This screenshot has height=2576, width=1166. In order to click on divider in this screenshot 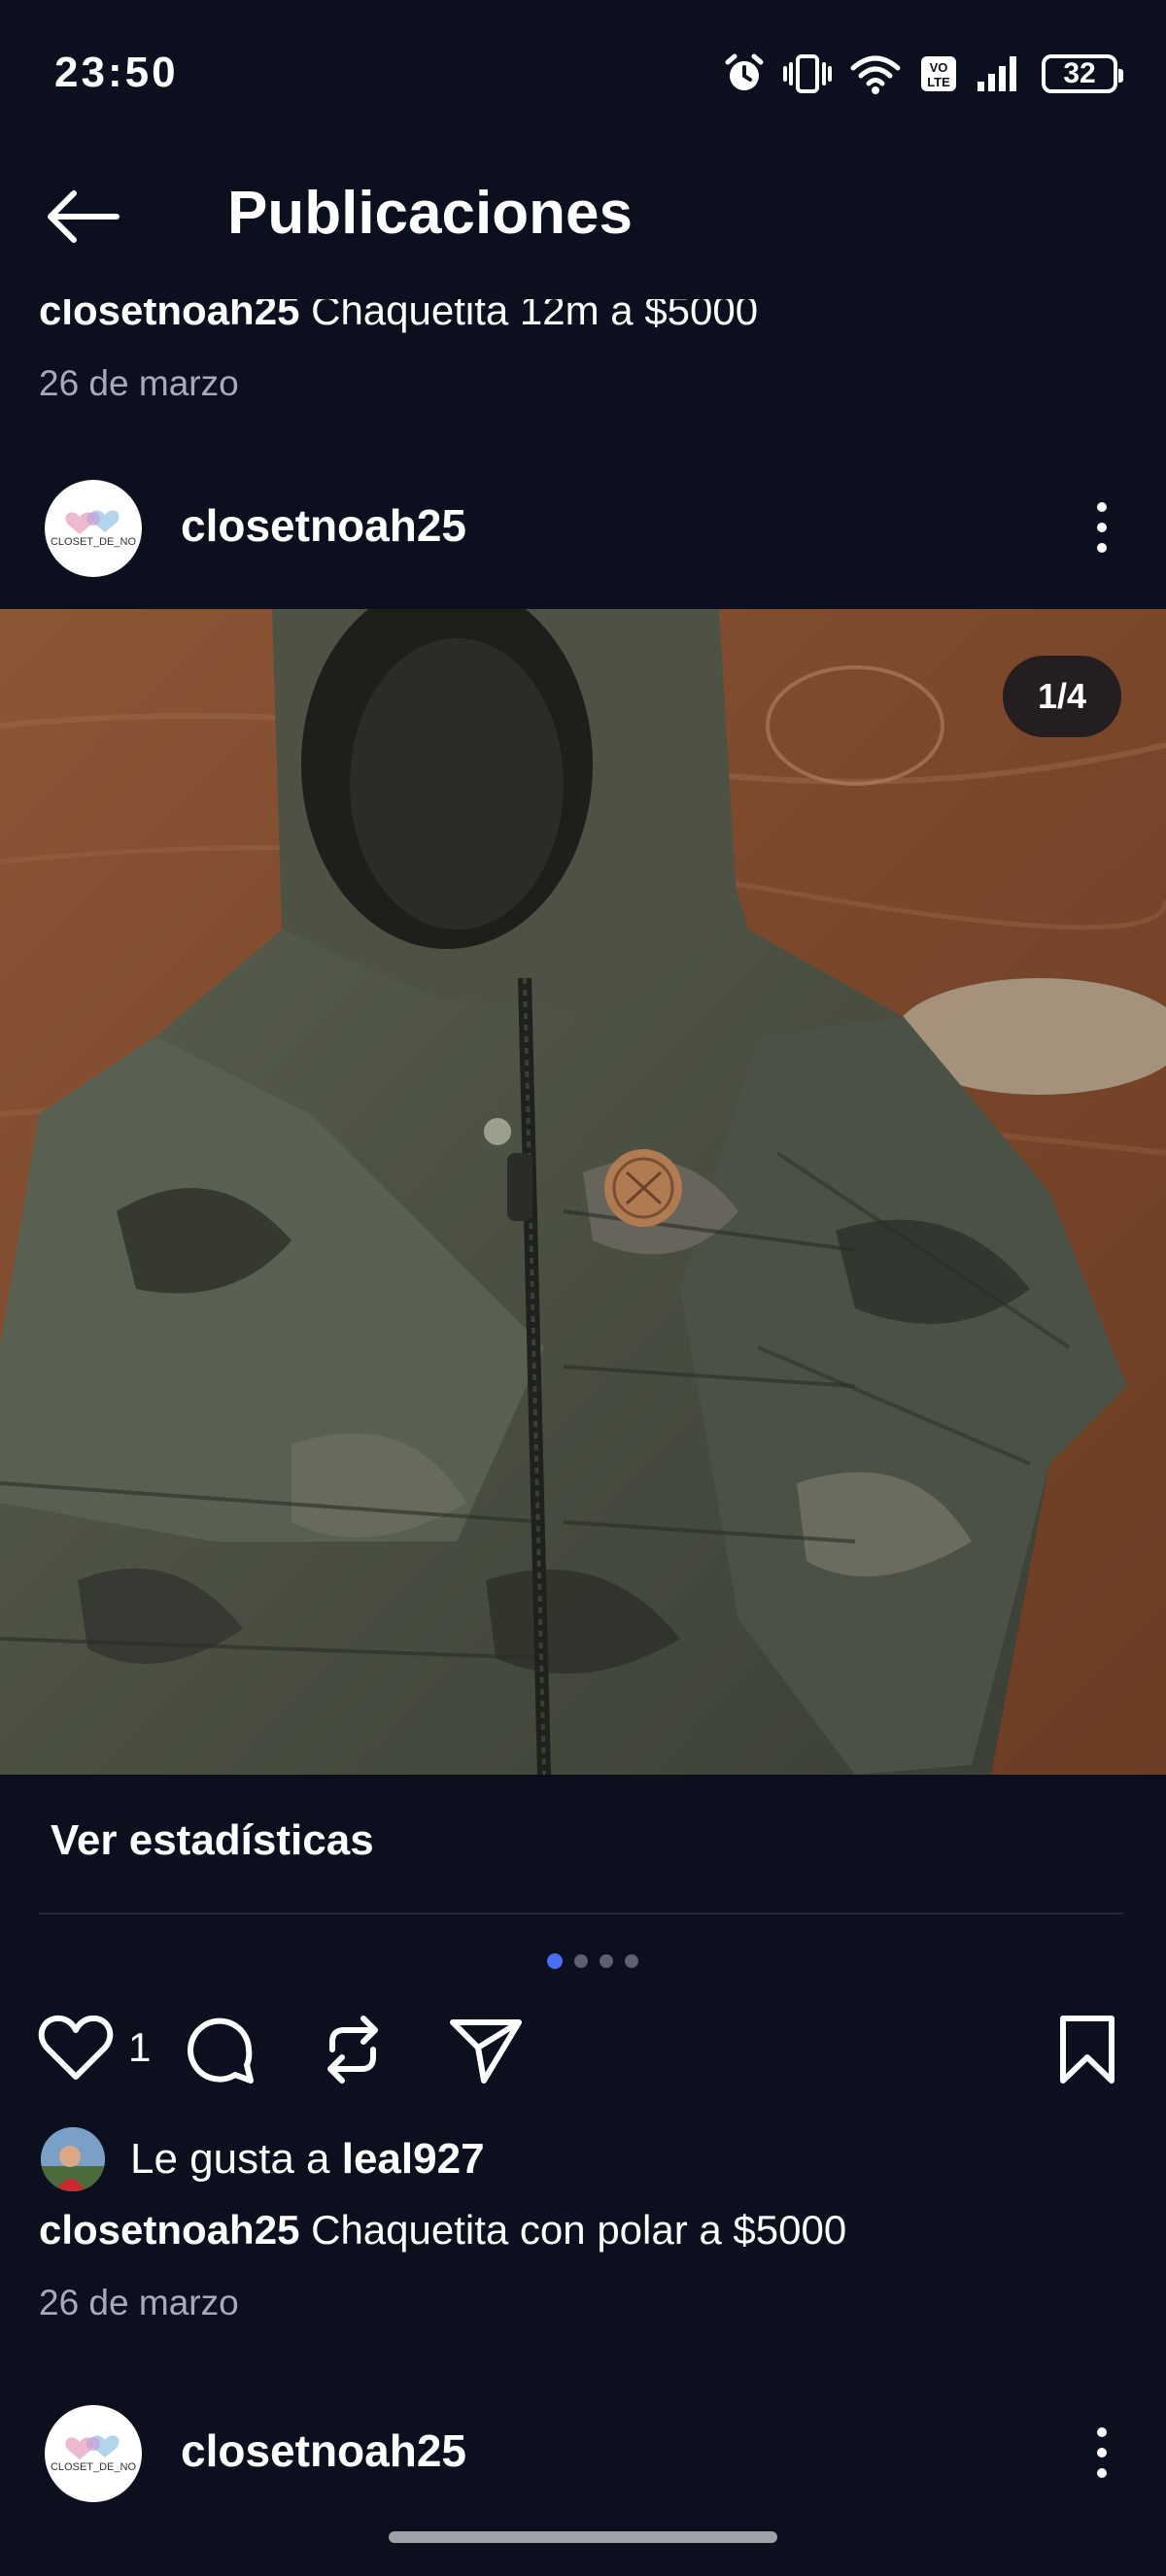, I will do `click(581, 1914)`.